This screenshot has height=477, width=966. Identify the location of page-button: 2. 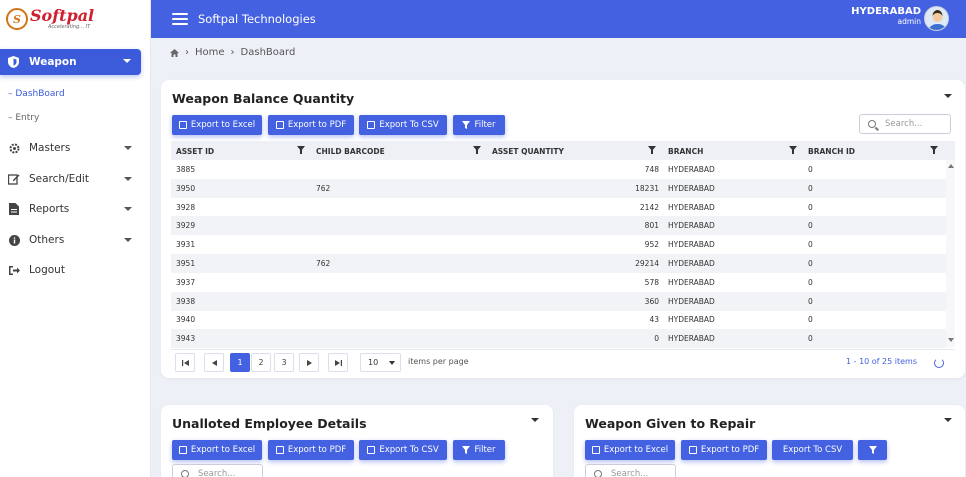
(261, 362).